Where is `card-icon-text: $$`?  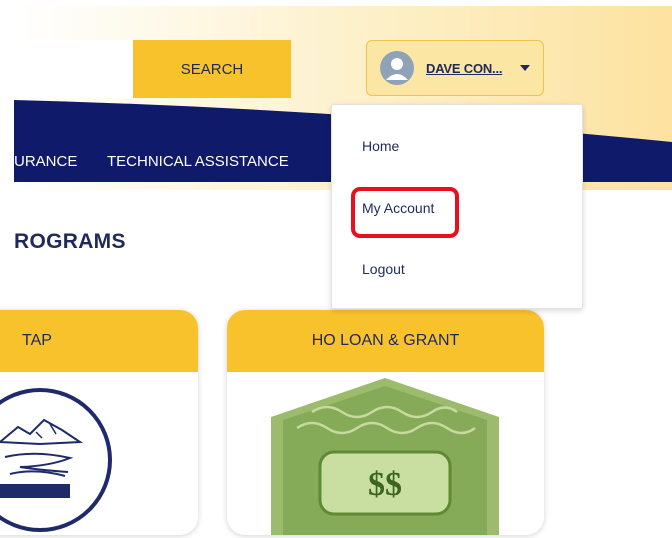
card-icon-text: $$ is located at coordinates (385, 484).